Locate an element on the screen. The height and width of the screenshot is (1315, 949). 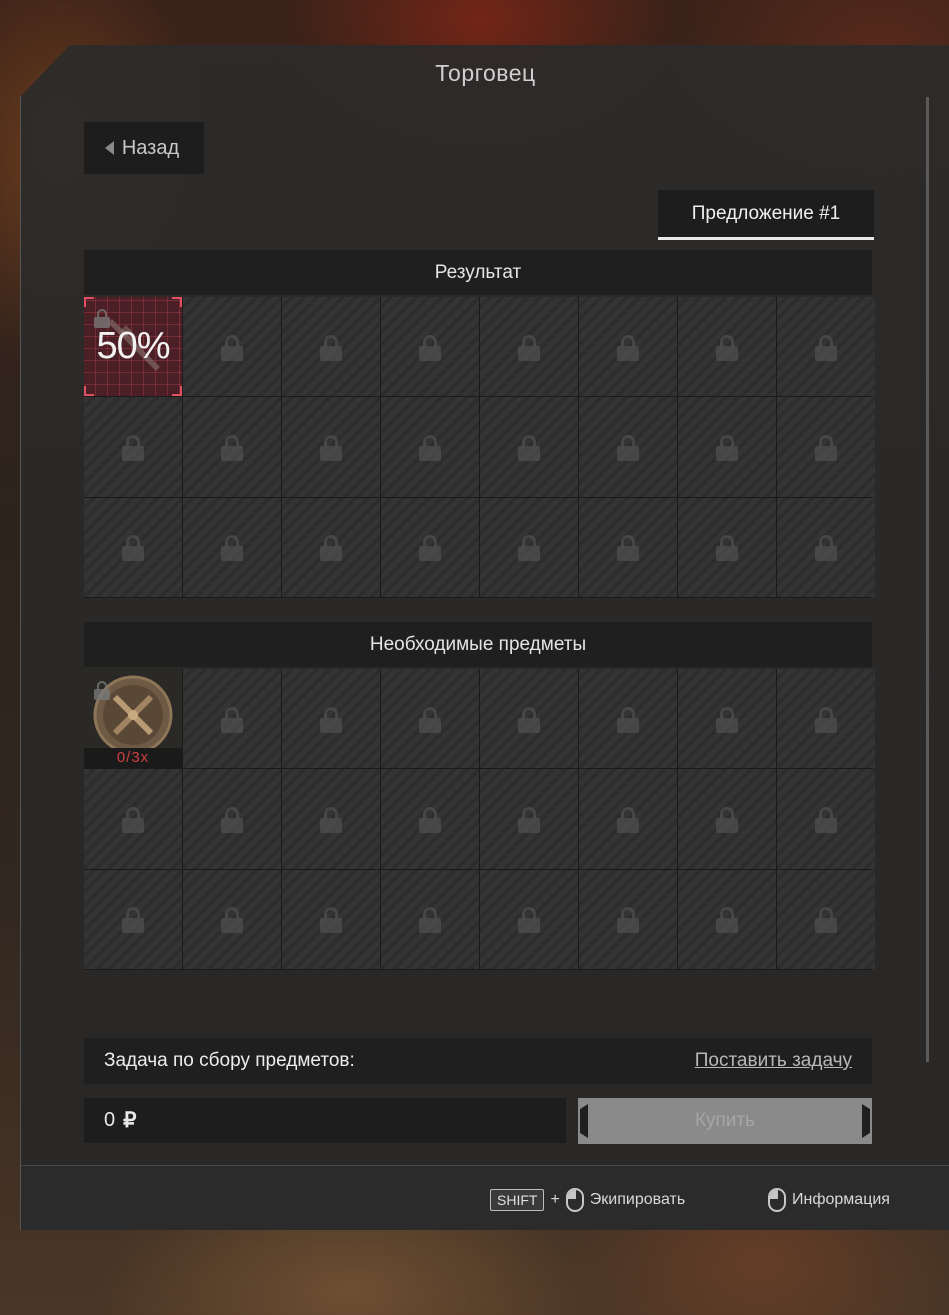
info-hint: Информация is located at coordinates (829, 1200).